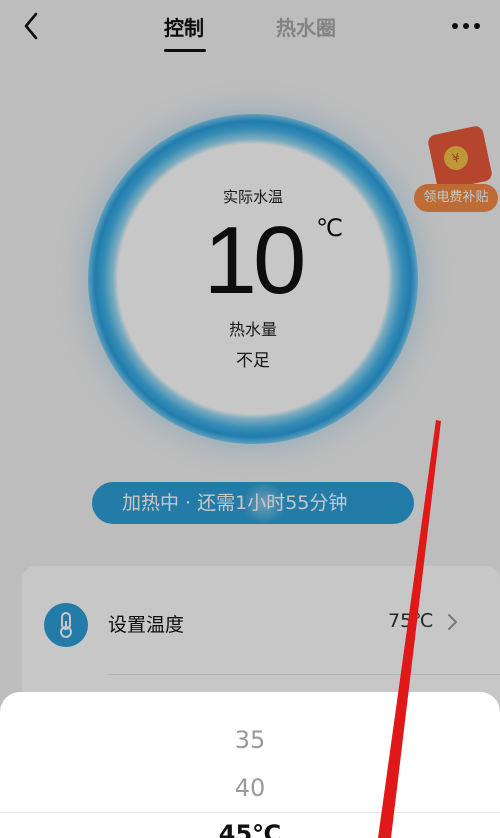  I want to click on picker-selection-line, so click(250, 812).